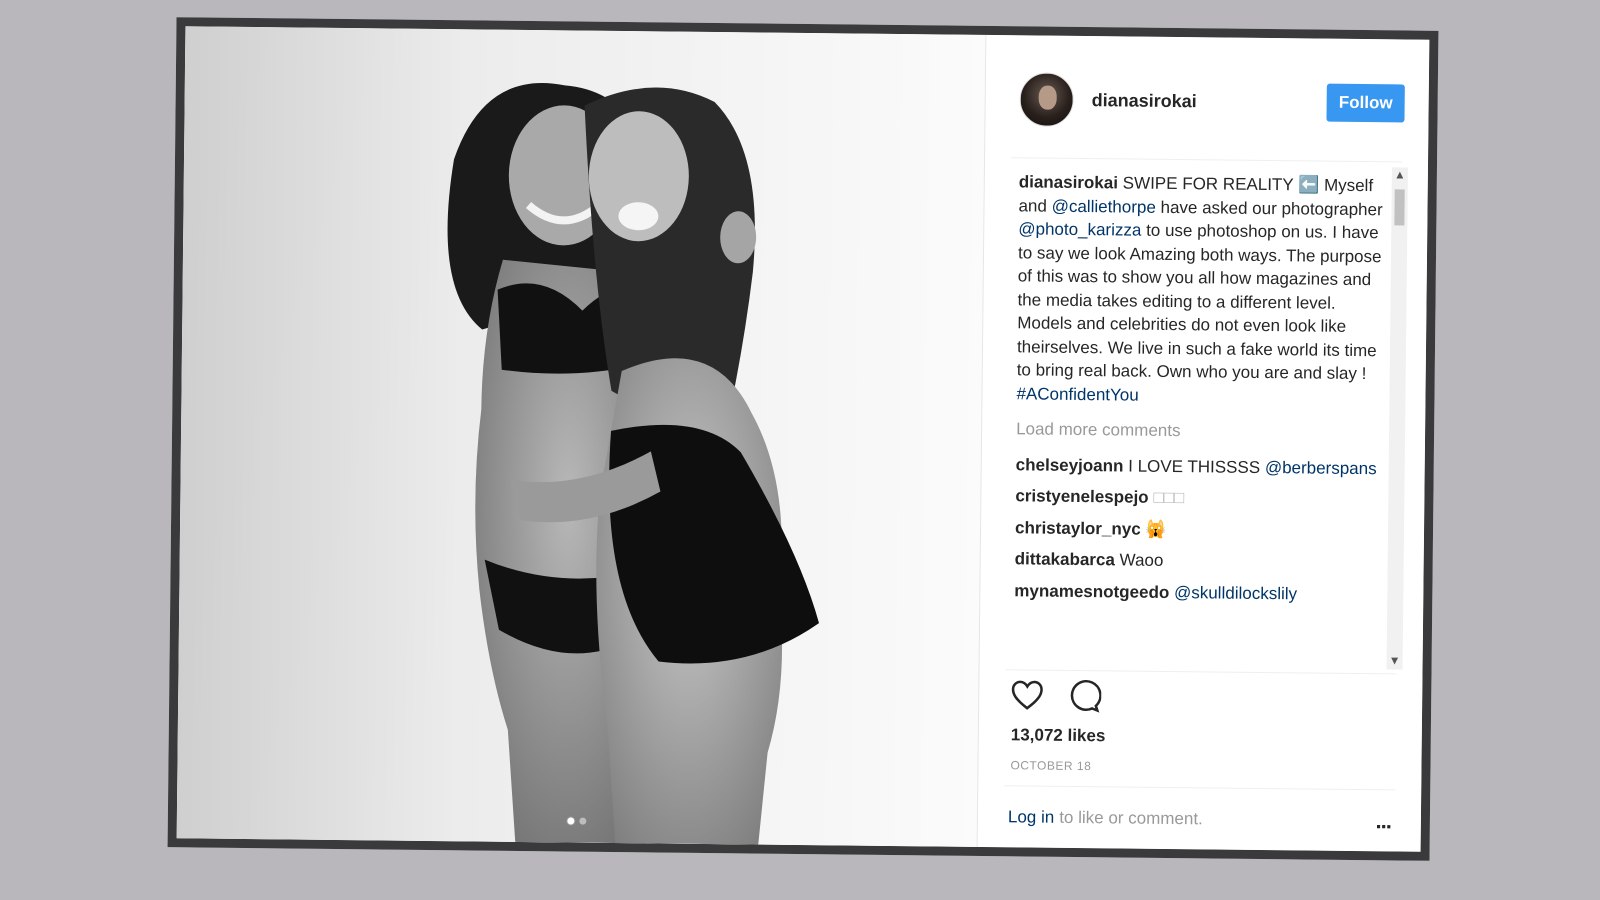 This screenshot has height=900, width=1600. What do you see at coordinates (1051, 766) in the screenshot?
I see `post-date: OCTOBER 18` at bounding box center [1051, 766].